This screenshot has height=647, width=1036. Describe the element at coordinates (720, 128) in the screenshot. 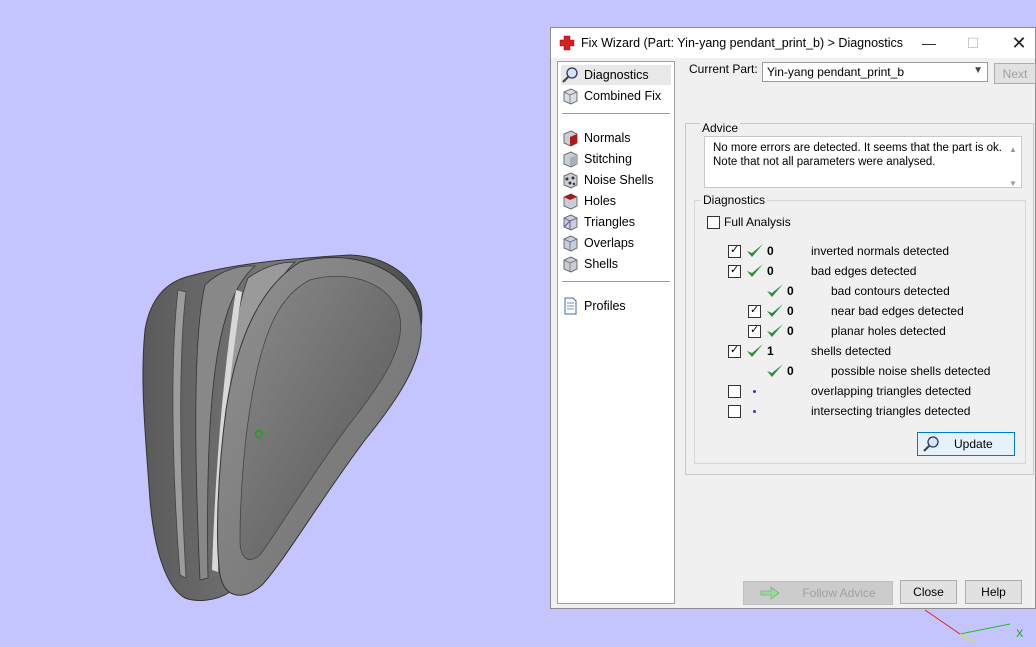

I see `advice-title: Advice` at that location.